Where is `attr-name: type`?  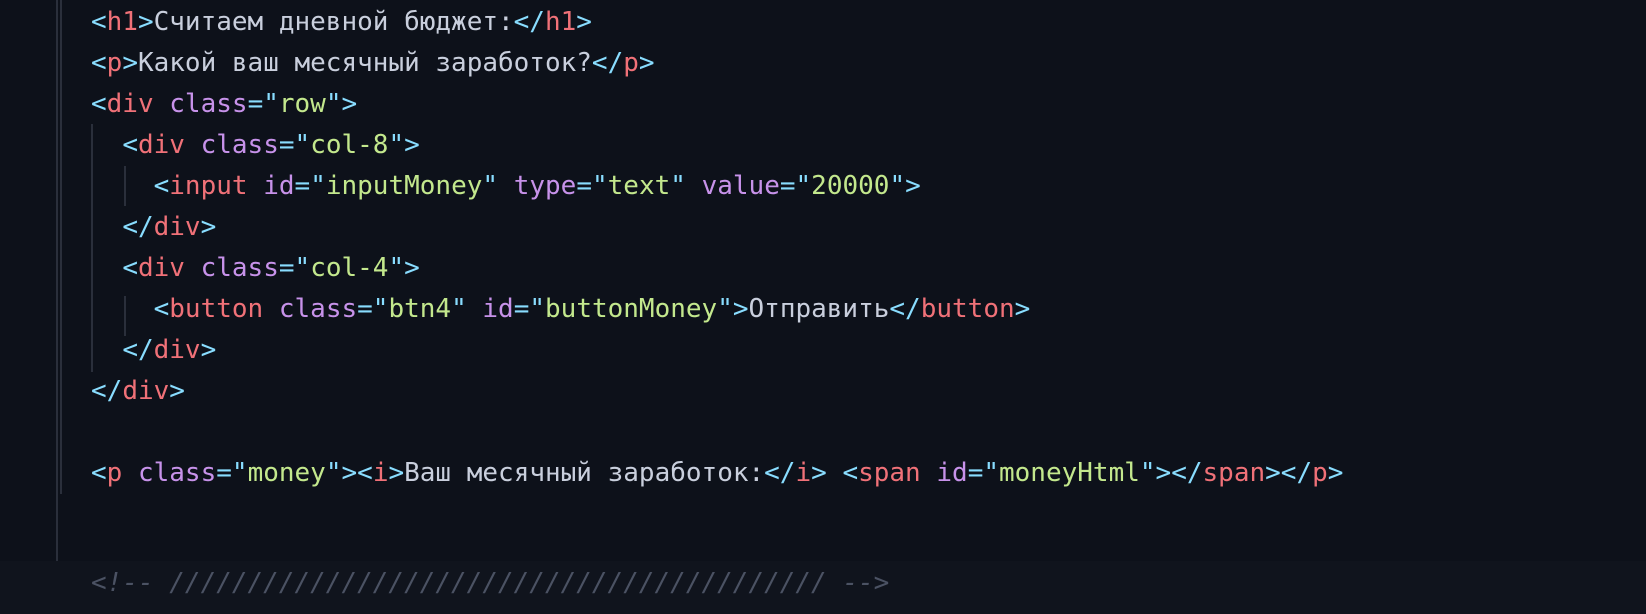 attr-name: type is located at coordinates (545, 186).